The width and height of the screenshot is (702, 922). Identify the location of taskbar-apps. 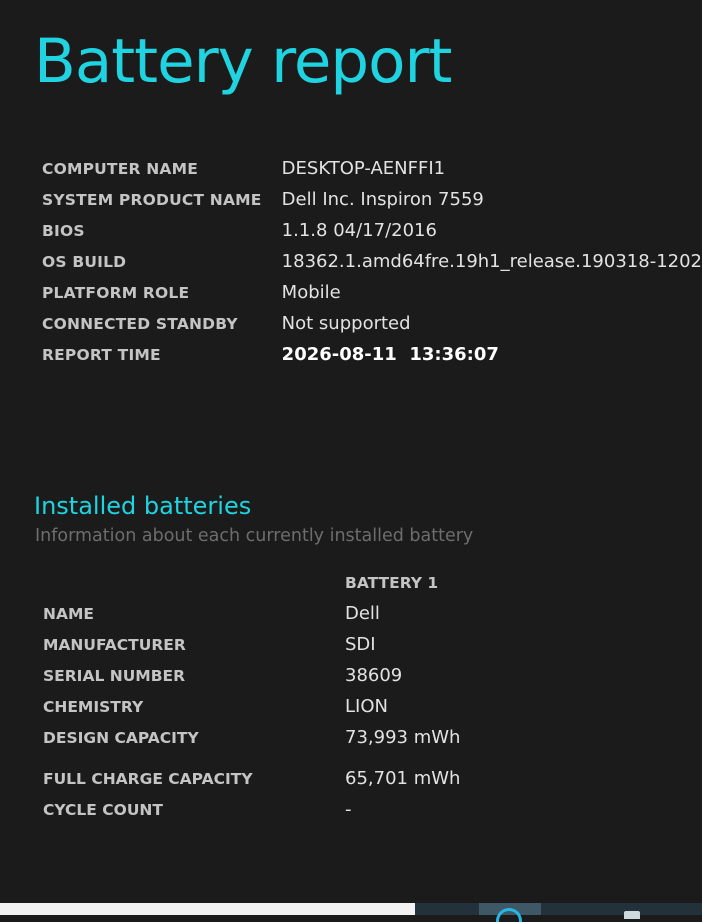
(558, 909).